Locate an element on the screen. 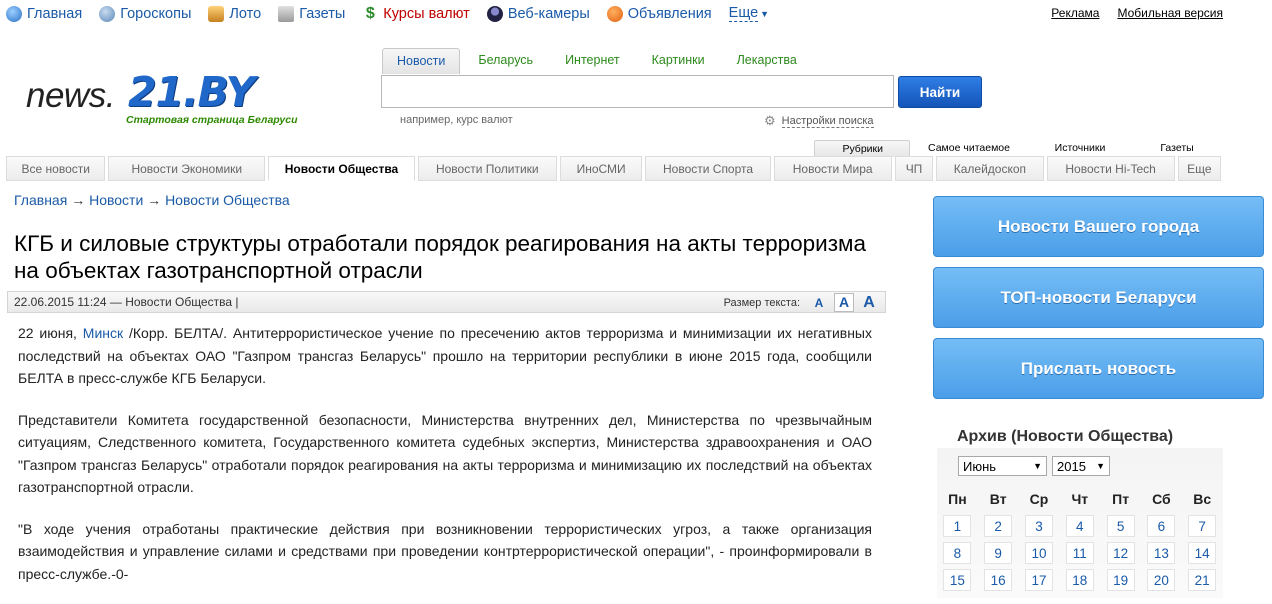 The image size is (1272, 604). archive-title: Архив (Новости Общества) is located at coordinates (1065, 436).